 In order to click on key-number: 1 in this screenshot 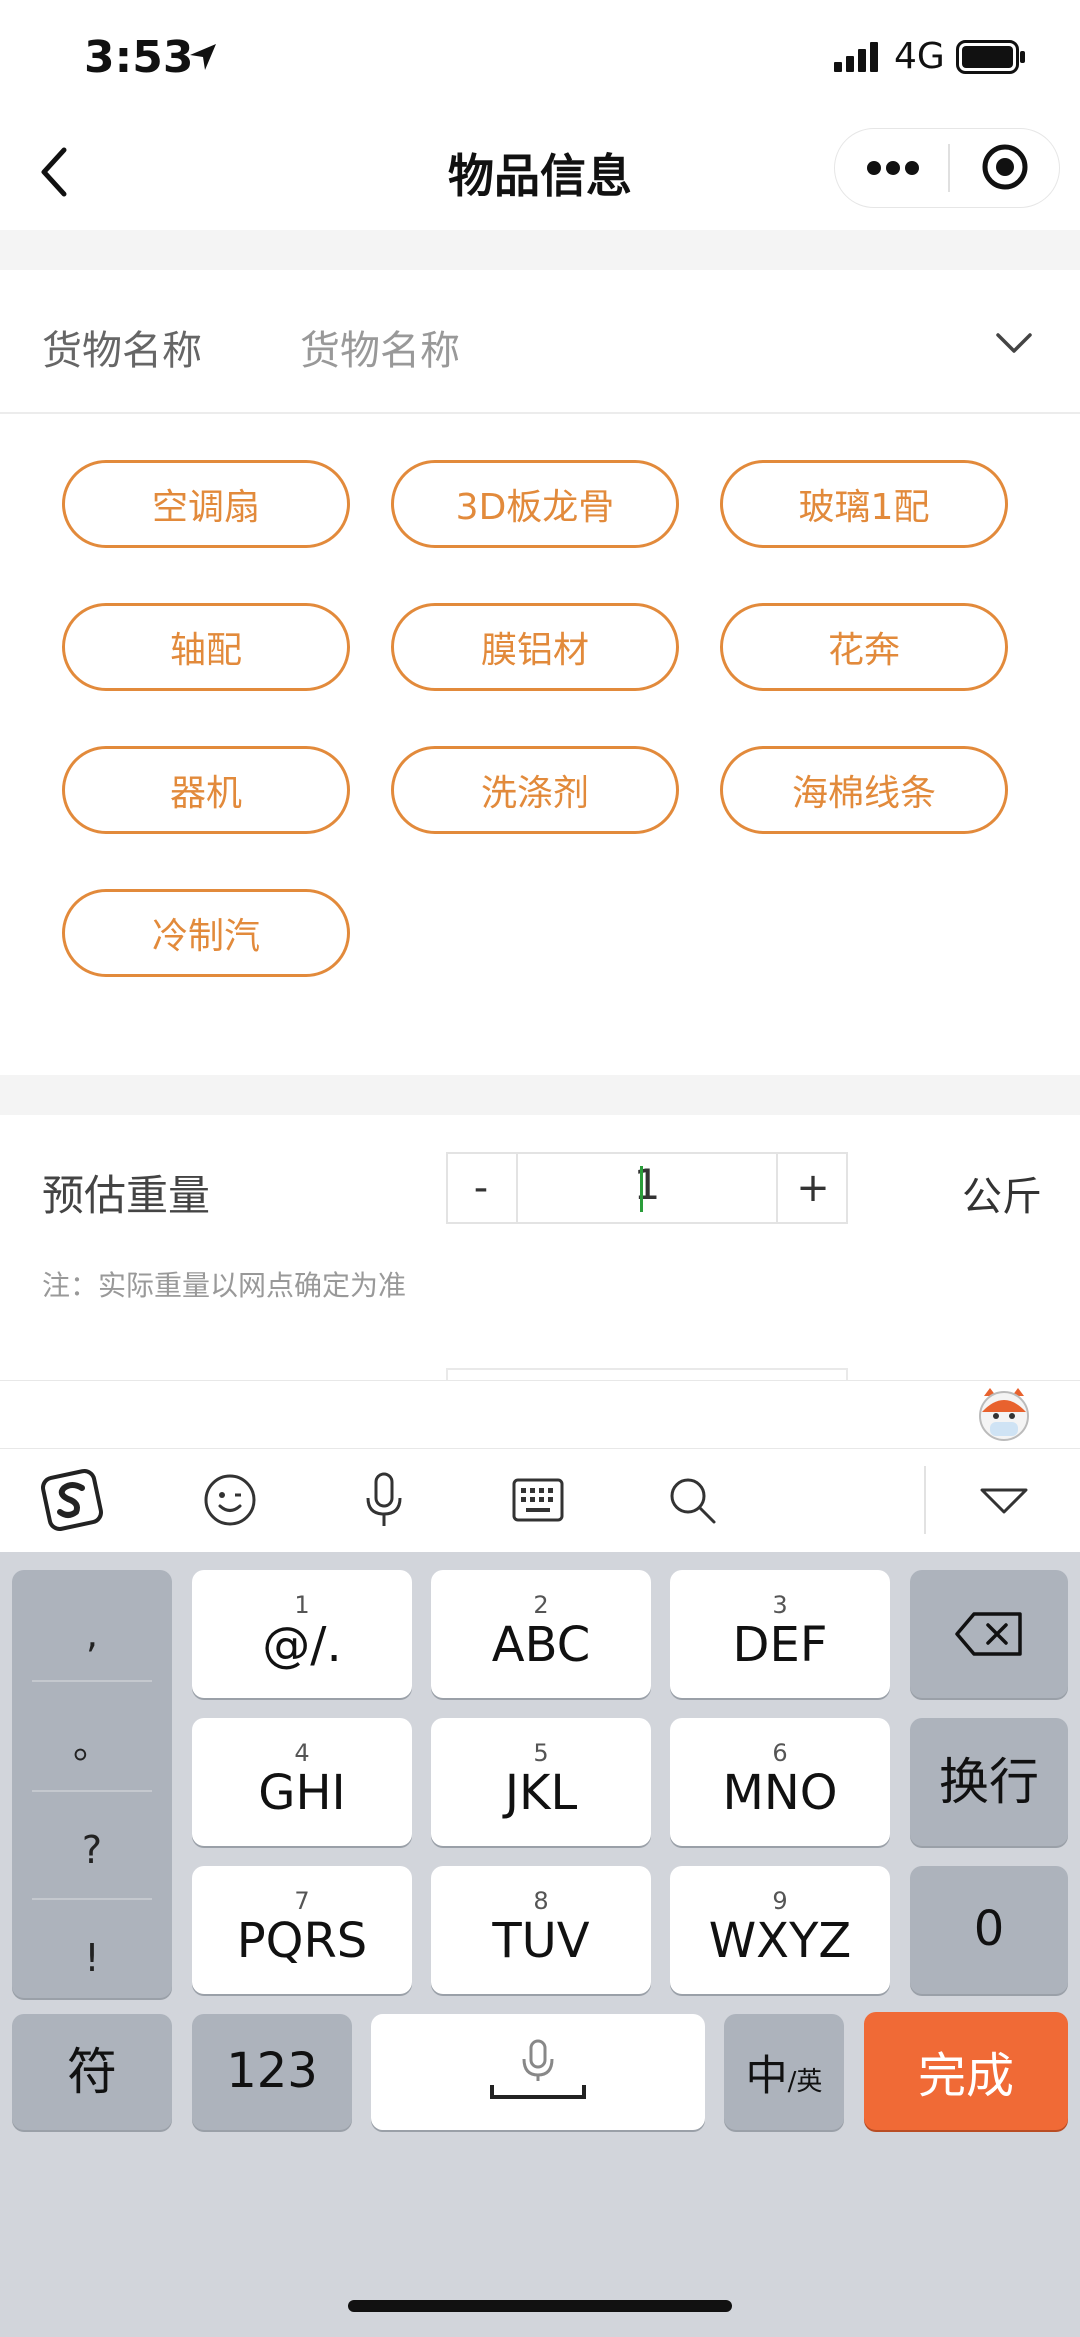, I will do `click(302, 1605)`.